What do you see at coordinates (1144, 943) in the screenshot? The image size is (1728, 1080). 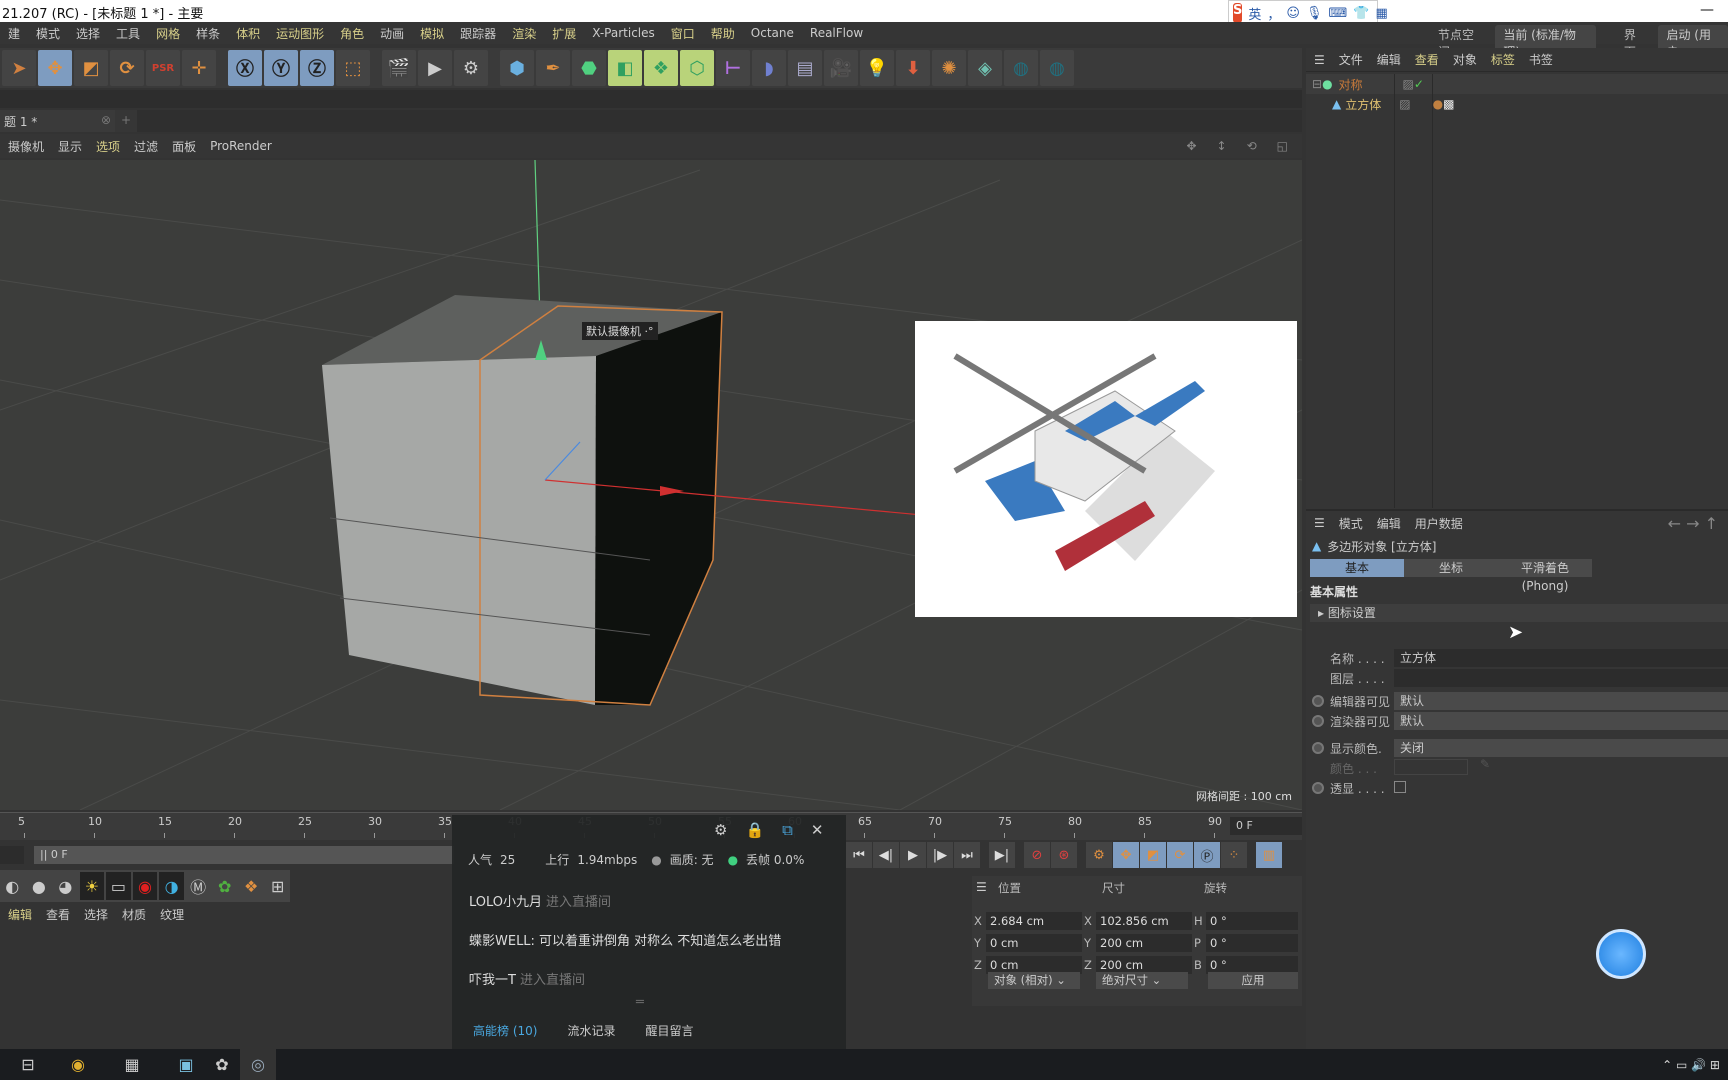 I see `size-field: 200 cm` at bounding box center [1144, 943].